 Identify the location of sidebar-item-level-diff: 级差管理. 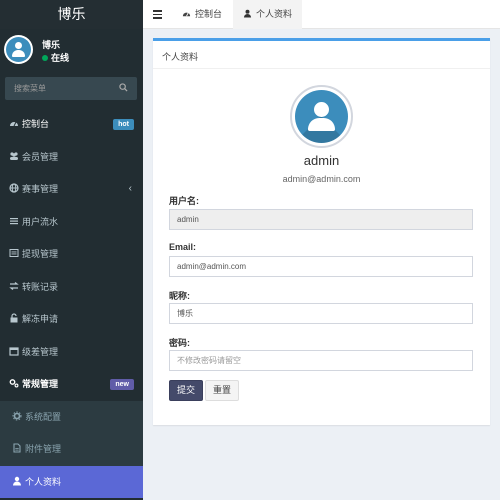
(71, 352).